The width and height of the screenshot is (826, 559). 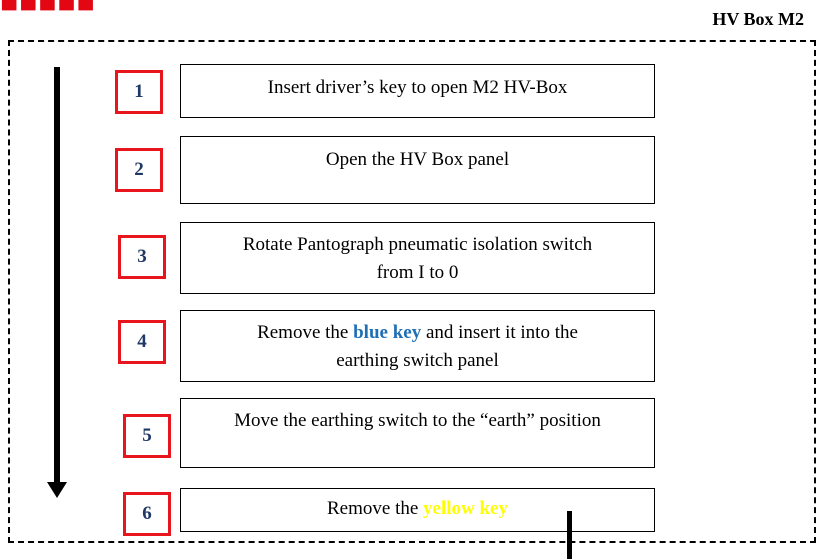 I want to click on step-number-3: 3, so click(x=142, y=257).